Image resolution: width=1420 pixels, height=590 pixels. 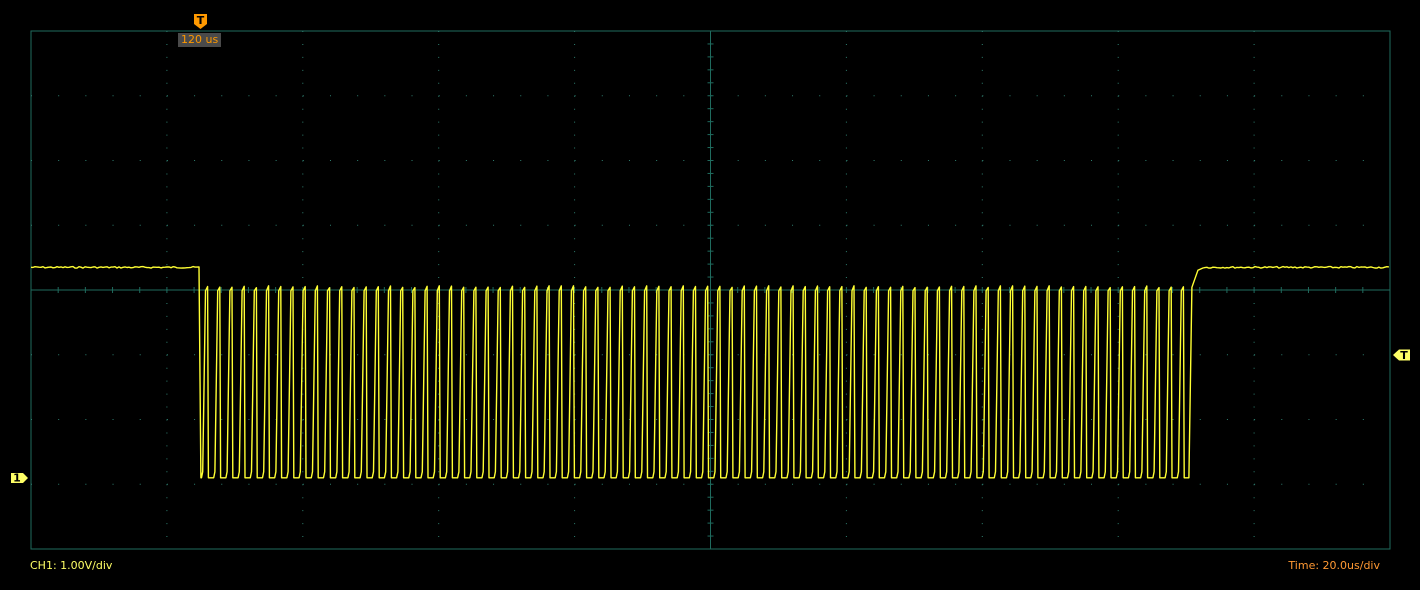 I want to click on trigger-level-glyph: T, so click(x=1404, y=355).